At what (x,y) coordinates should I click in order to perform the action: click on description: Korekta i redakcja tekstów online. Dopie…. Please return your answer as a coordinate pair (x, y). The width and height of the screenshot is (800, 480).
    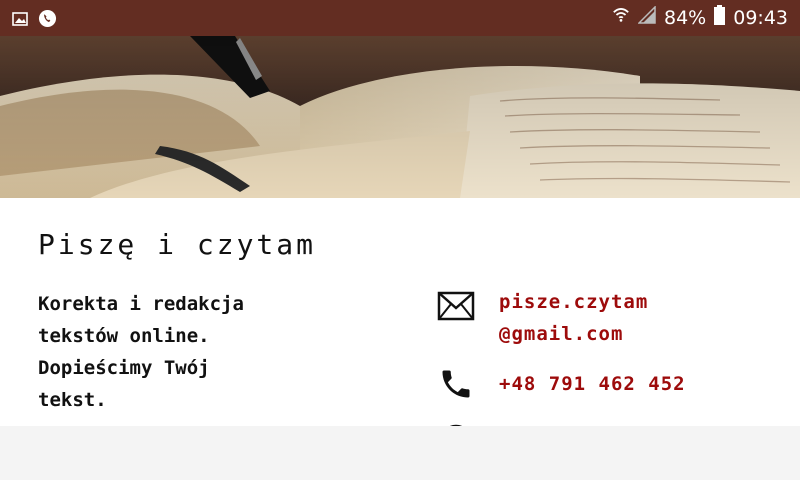
    Looking at the image, I should click on (218, 352).